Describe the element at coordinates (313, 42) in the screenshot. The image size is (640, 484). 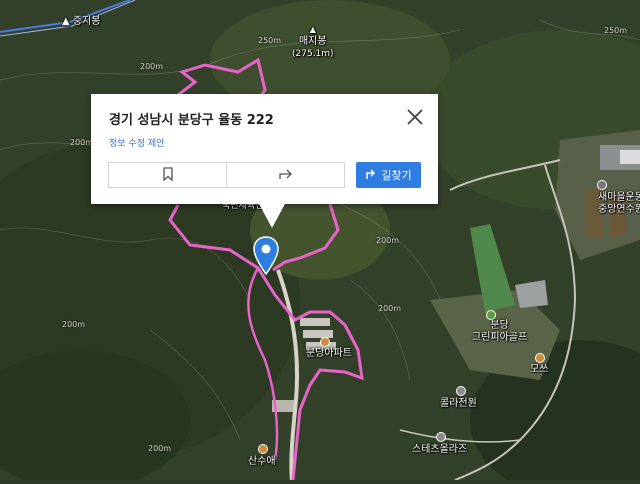
I see `peak-label-maejibong: ▲ 매지봉 (275.1m)` at that location.